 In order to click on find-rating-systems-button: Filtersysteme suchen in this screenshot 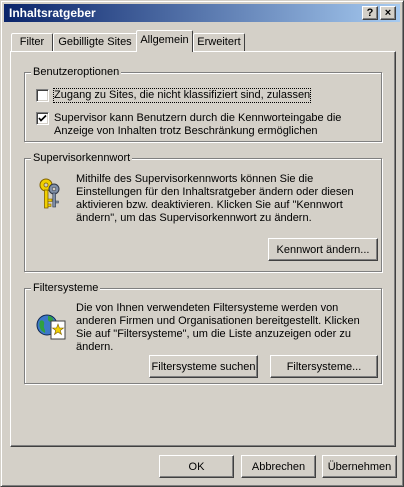, I will do `click(203, 366)`.